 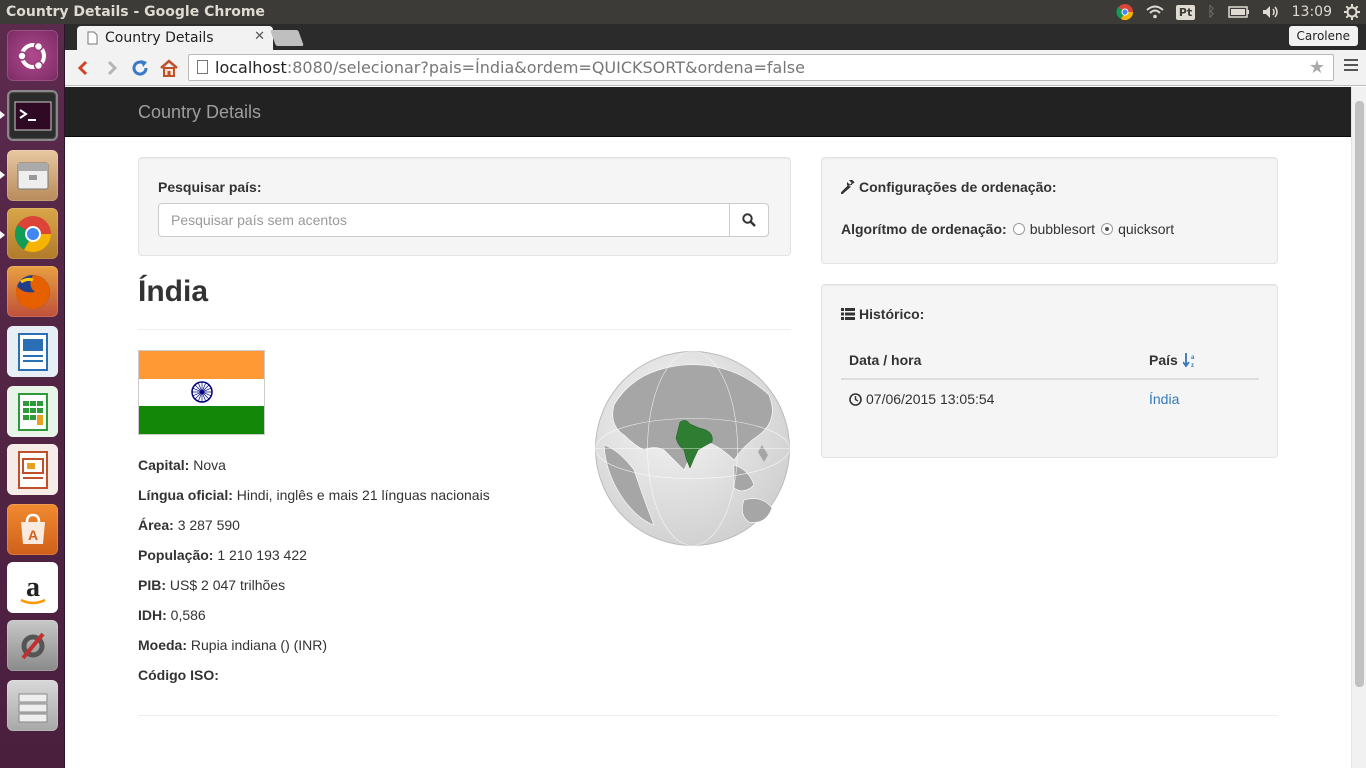 What do you see at coordinates (210, 187) in the screenshot?
I see `search-label: Pesquisar país:` at bounding box center [210, 187].